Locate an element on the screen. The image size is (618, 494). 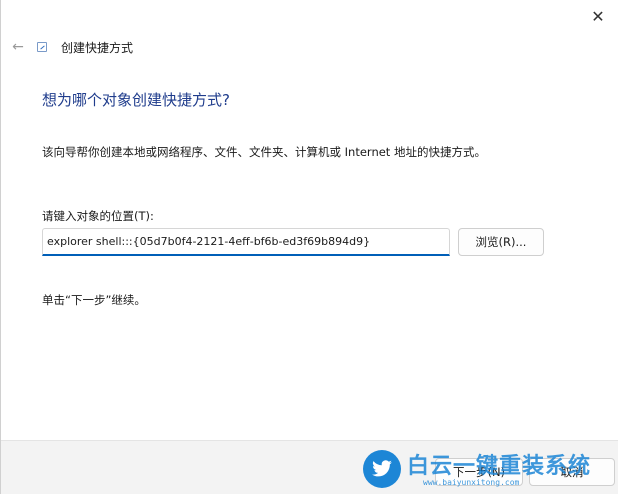
location-label: 请键入对象的位置(T): is located at coordinates (98, 216).